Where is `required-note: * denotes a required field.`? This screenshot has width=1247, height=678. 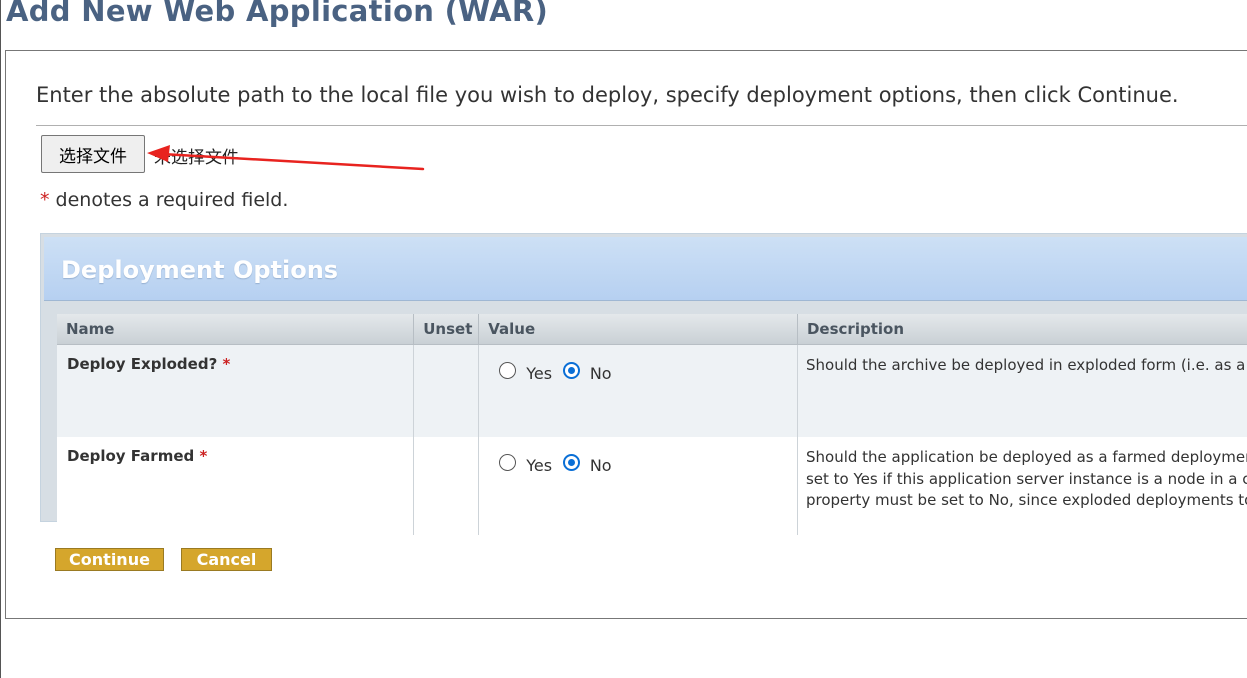
required-note: * denotes a required field. is located at coordinates (164, 200).